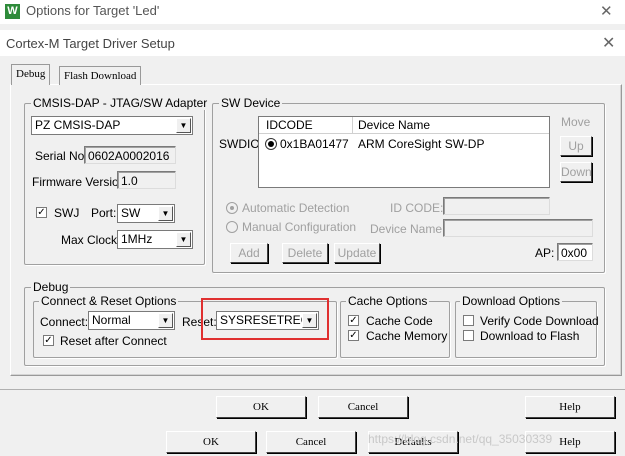  I want to click on cache-memory-checkbox: ✓, so click(353, 335).